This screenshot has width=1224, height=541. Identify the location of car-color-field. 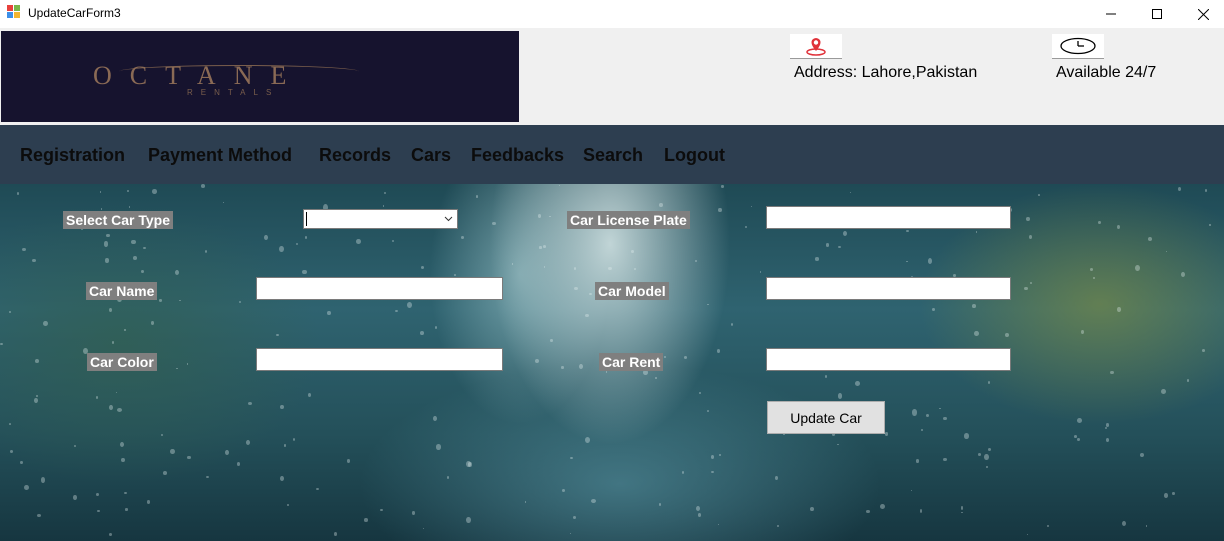
(379, 359).